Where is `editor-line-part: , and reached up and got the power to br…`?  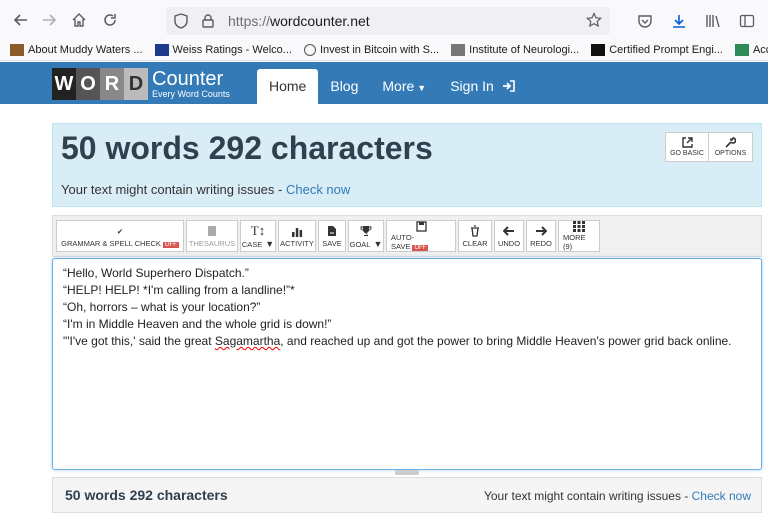 editor-line-part: , and reached up and got the power to br… is located at coordinates (506, 341).